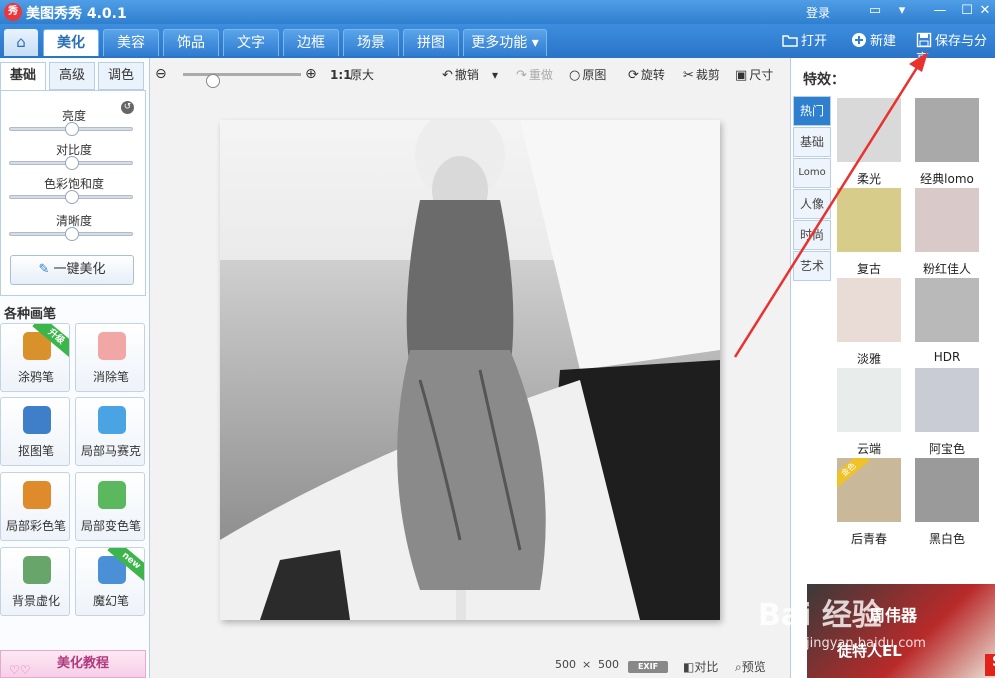 Image resolution: width=995 pixels, height=678 pixels. Describe the element at coordinates (820, 615) in the screenshot. I see `baidu-watermark: Bai 经验` at that location.